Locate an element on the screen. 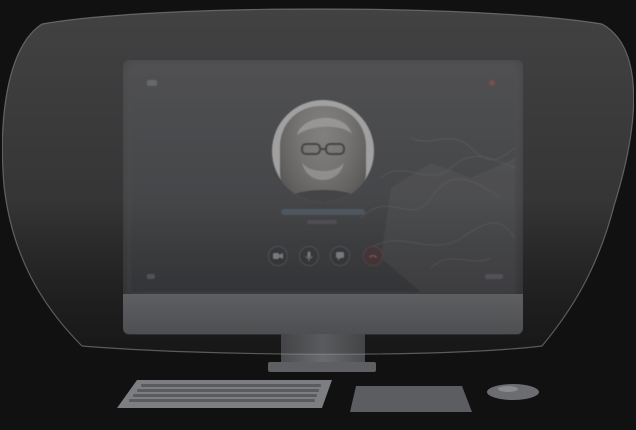 The height and width of the screenshot is (430, 636). caller-avatar is located at coordinates (323, 151).